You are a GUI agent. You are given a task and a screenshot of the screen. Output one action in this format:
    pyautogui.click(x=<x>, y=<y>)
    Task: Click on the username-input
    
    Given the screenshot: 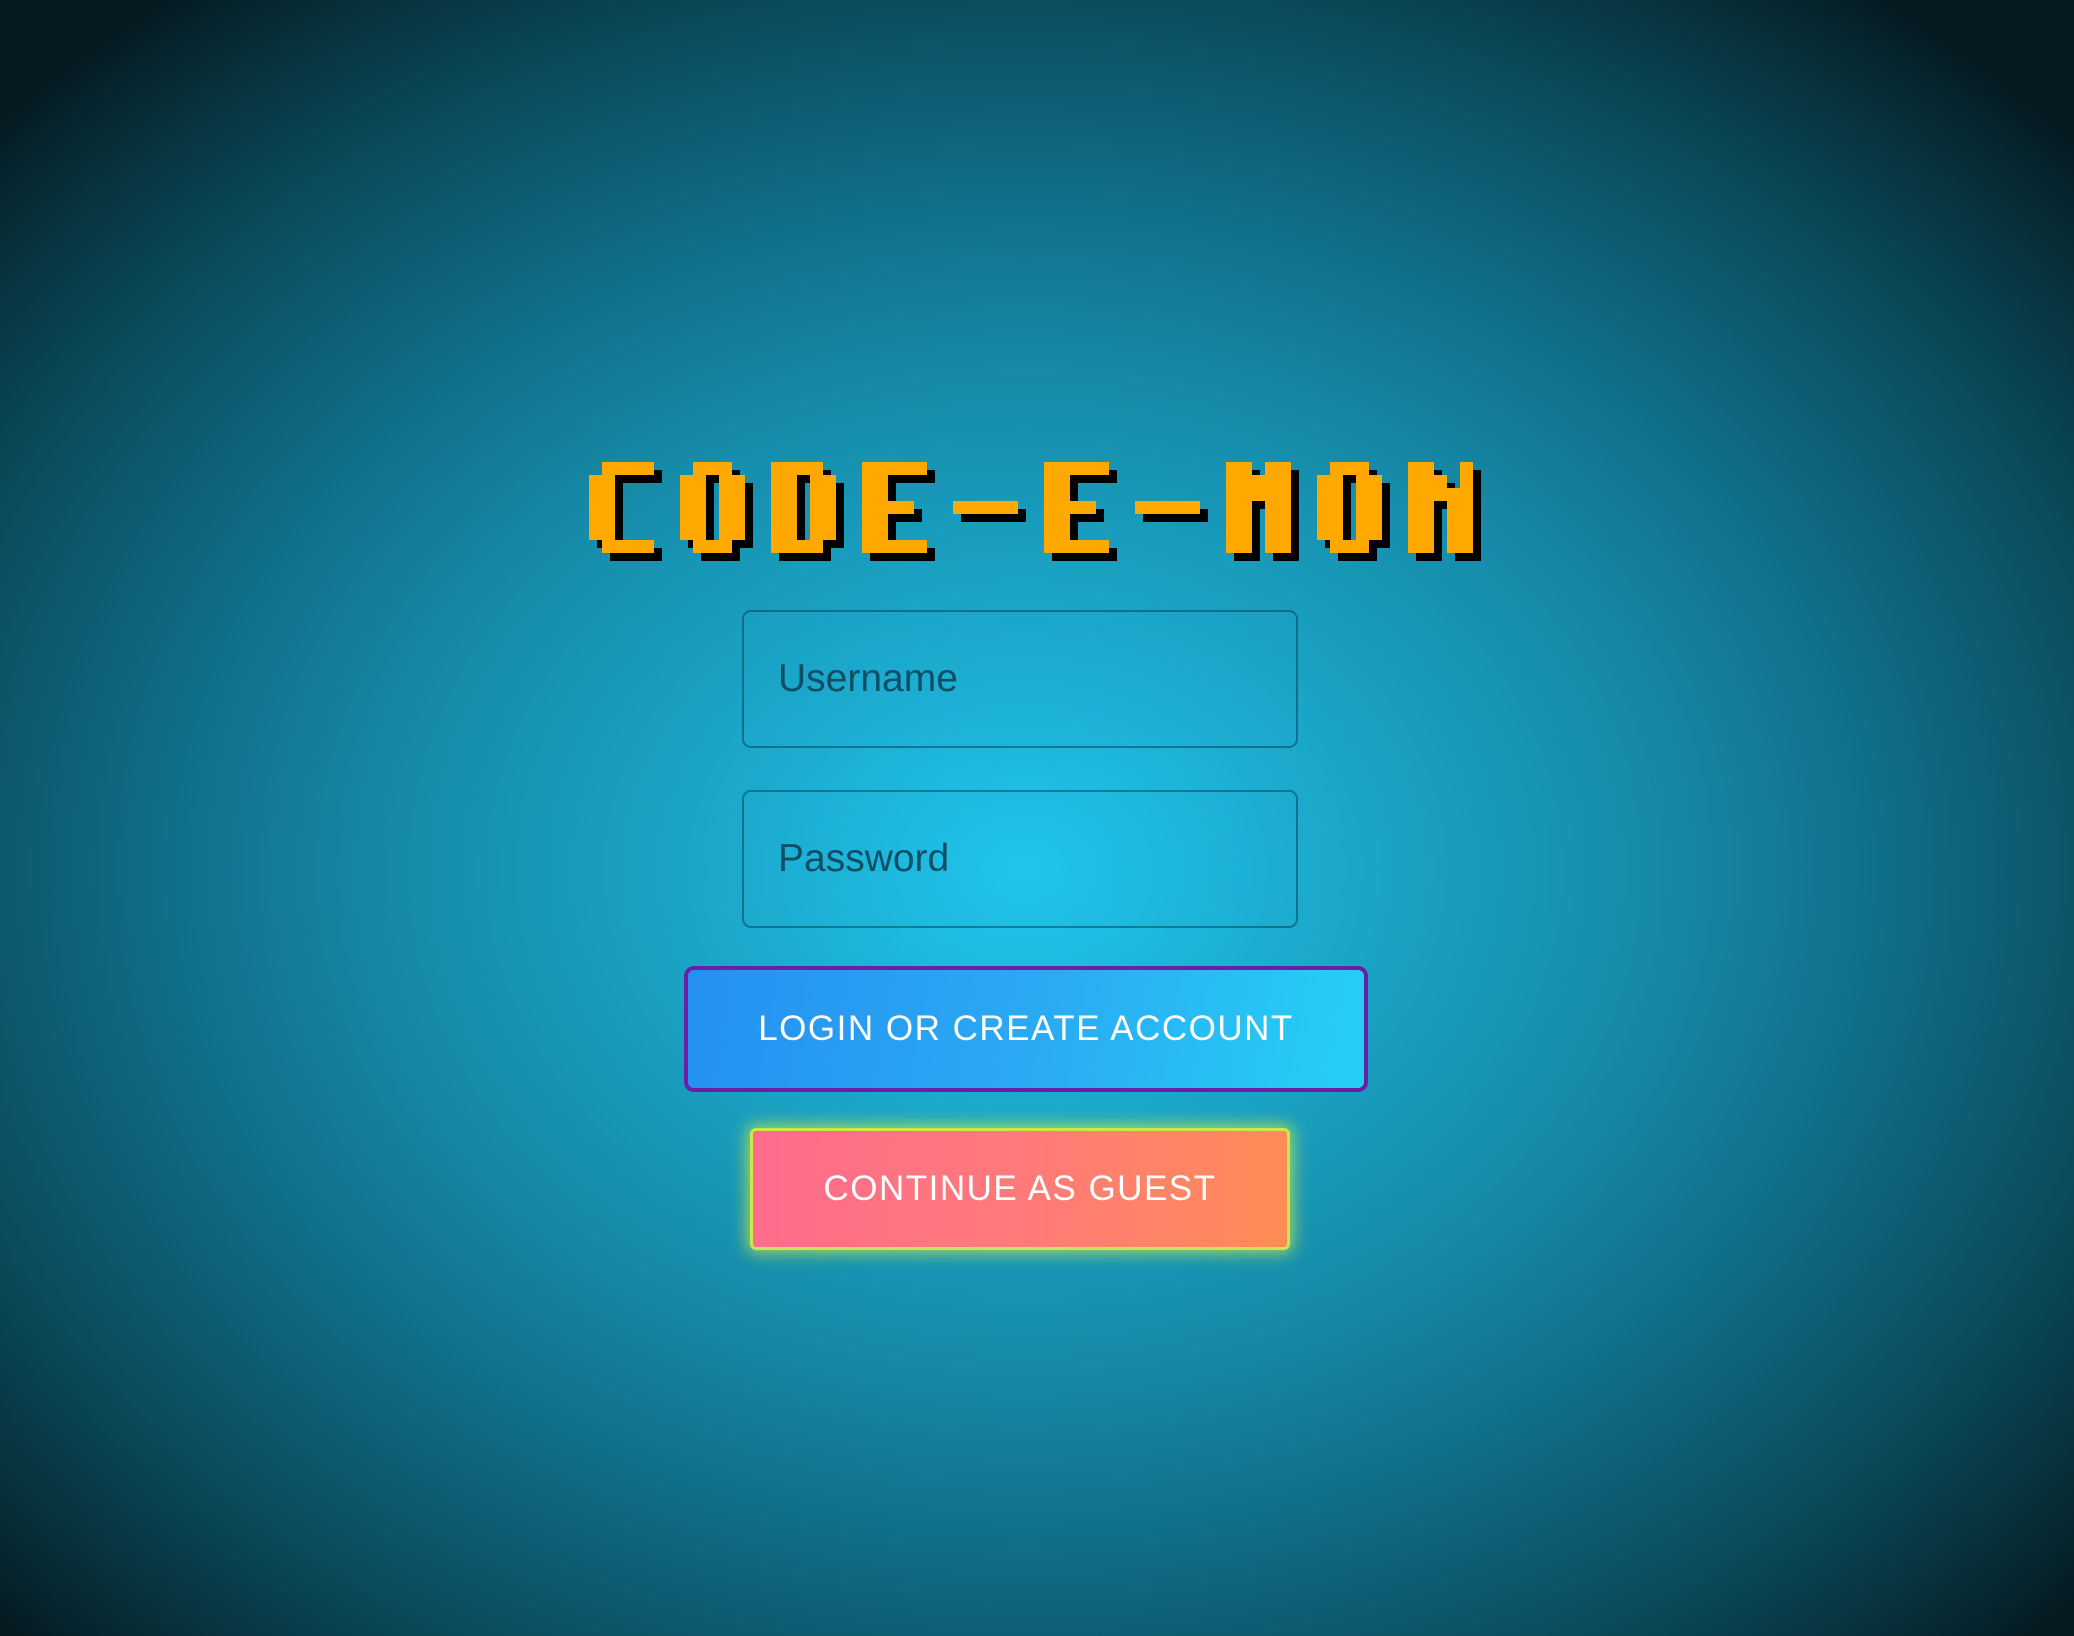 What is the action you would take?
    pyautogui.click(x=1020, y=679)
    